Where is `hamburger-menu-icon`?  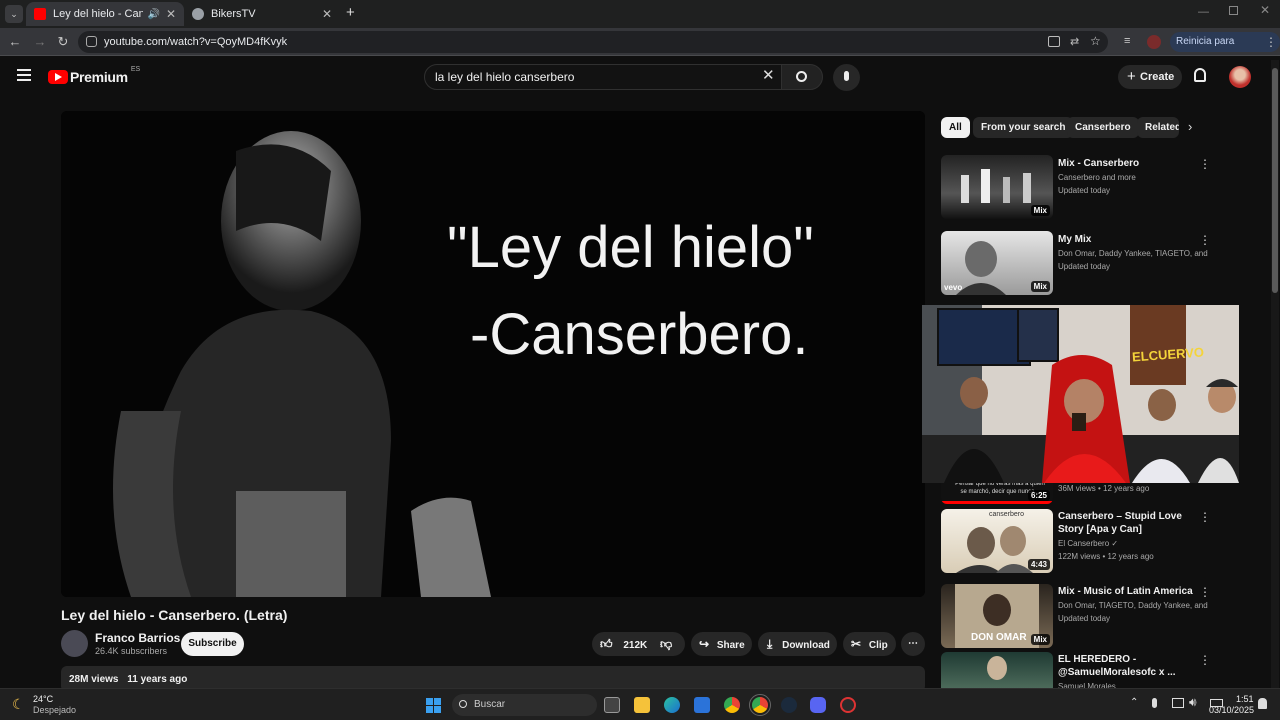 hamburger-menu-icon is located at coordinates (24, 75).